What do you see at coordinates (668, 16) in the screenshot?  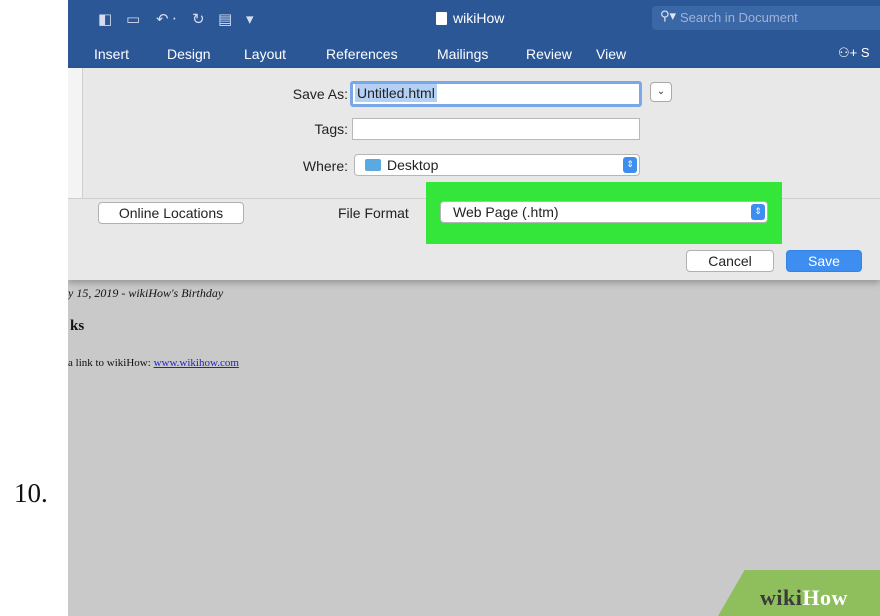 I see `search-icon: ⚲▾` at bounding box center [668, 16].